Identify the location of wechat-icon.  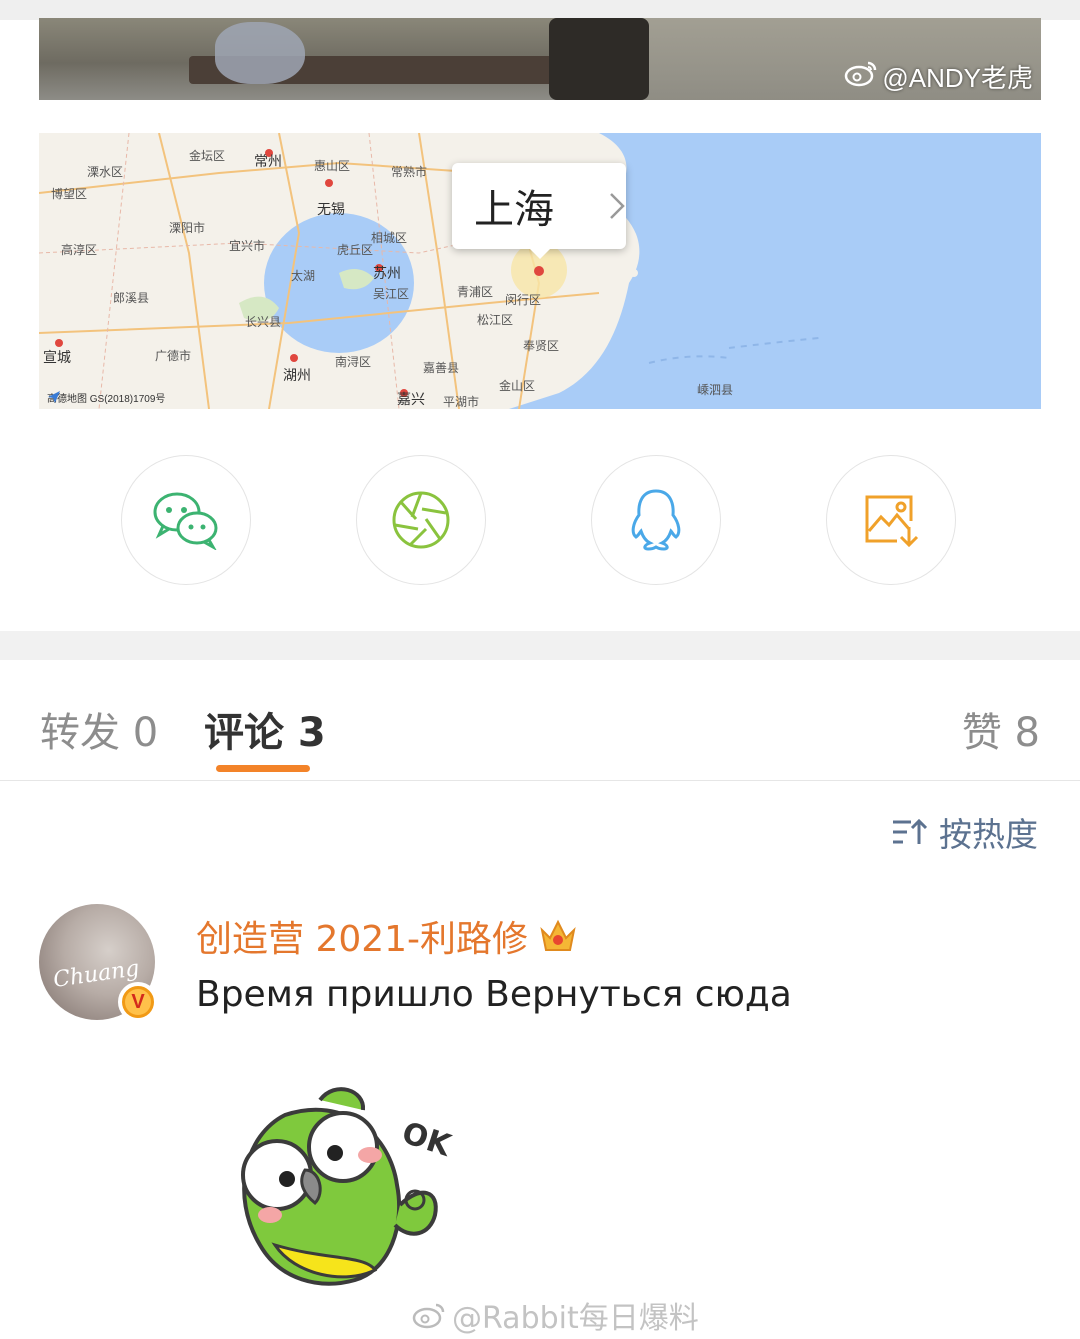
(185, 521).